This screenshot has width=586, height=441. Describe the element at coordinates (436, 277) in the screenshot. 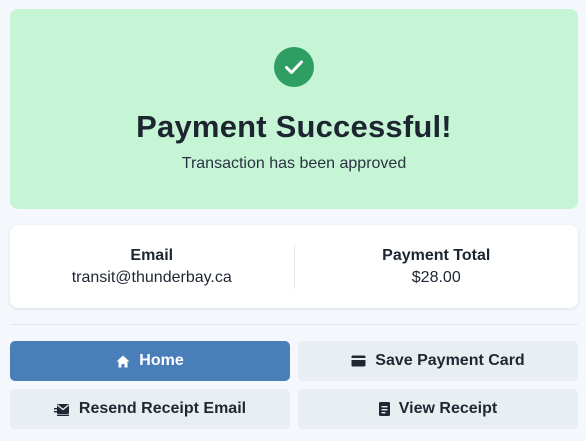

I see `payment-total-value: $28.00` at that location.